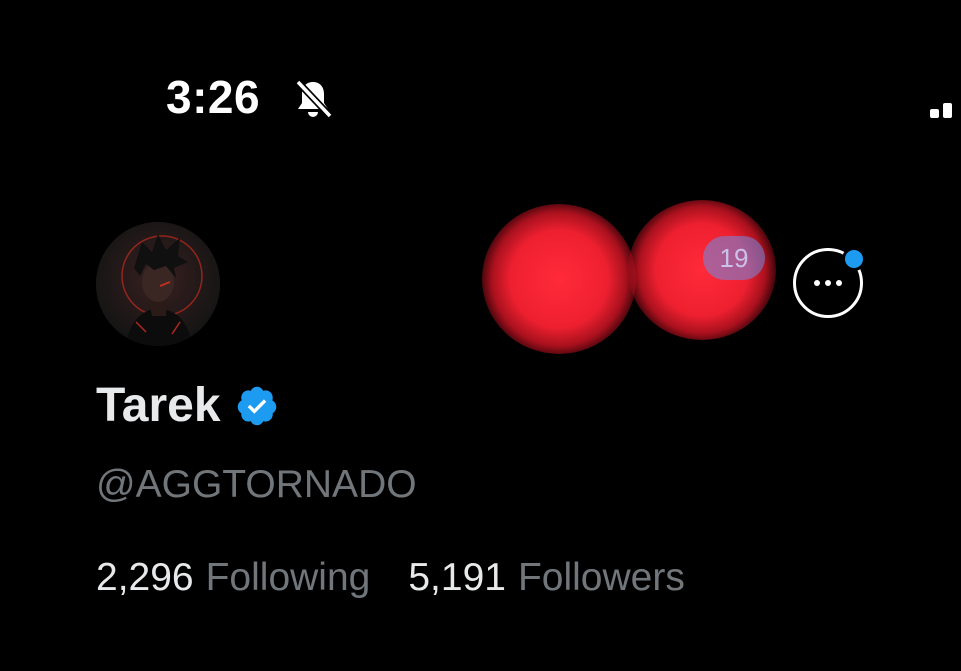  I want to click on status-time: 3:26, so click(213, 97).